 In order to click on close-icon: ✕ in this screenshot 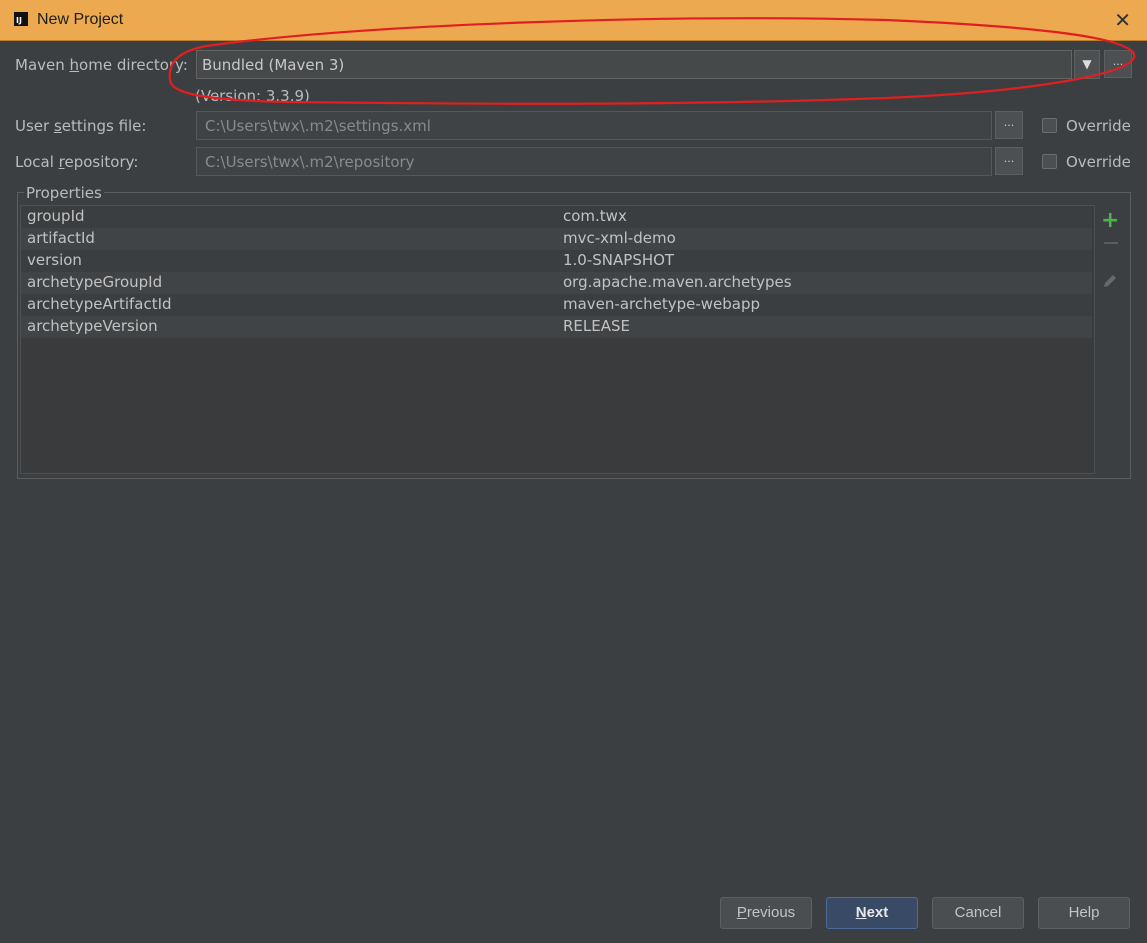, I will do `click(1122, 20)`.